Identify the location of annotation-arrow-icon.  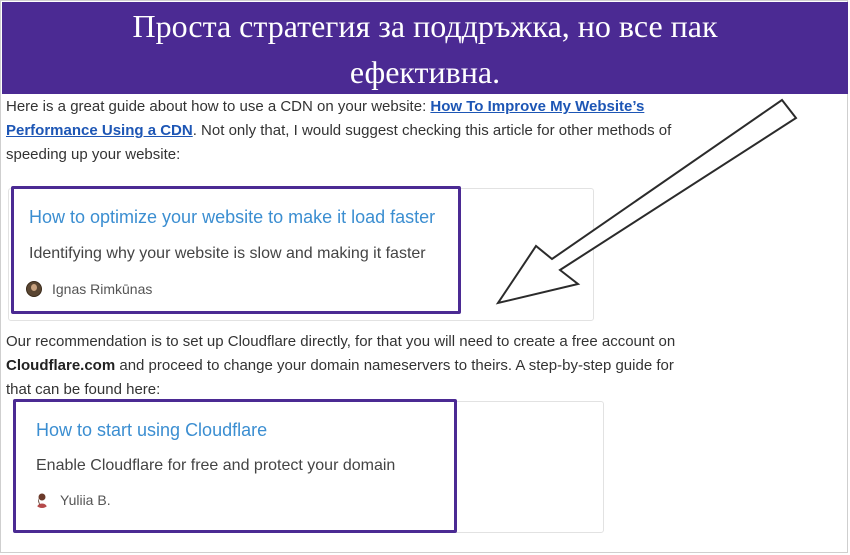
(646, 201).